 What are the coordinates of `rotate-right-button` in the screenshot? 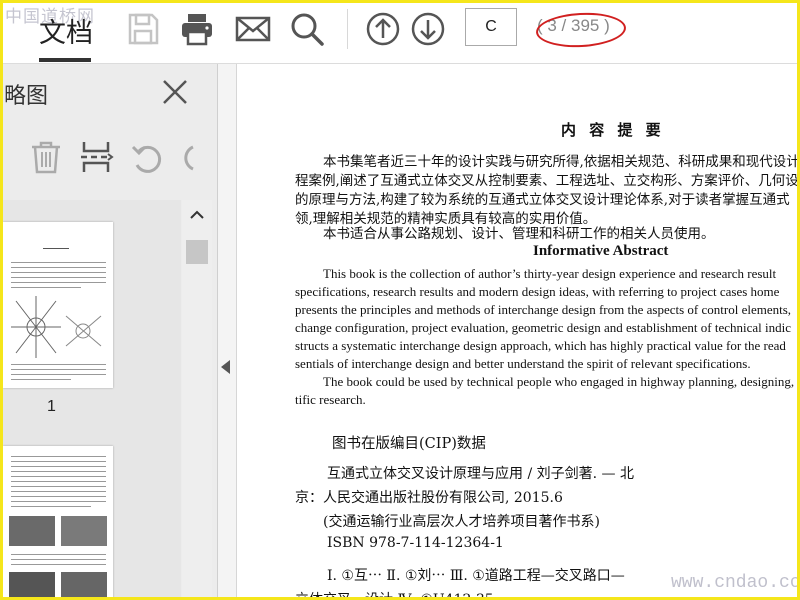 It's located at (197, 157).